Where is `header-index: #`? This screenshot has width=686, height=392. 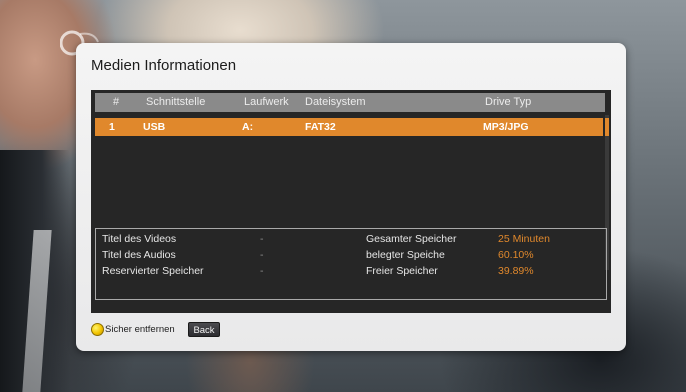
header-index: # is located at coordinates (116, 102).